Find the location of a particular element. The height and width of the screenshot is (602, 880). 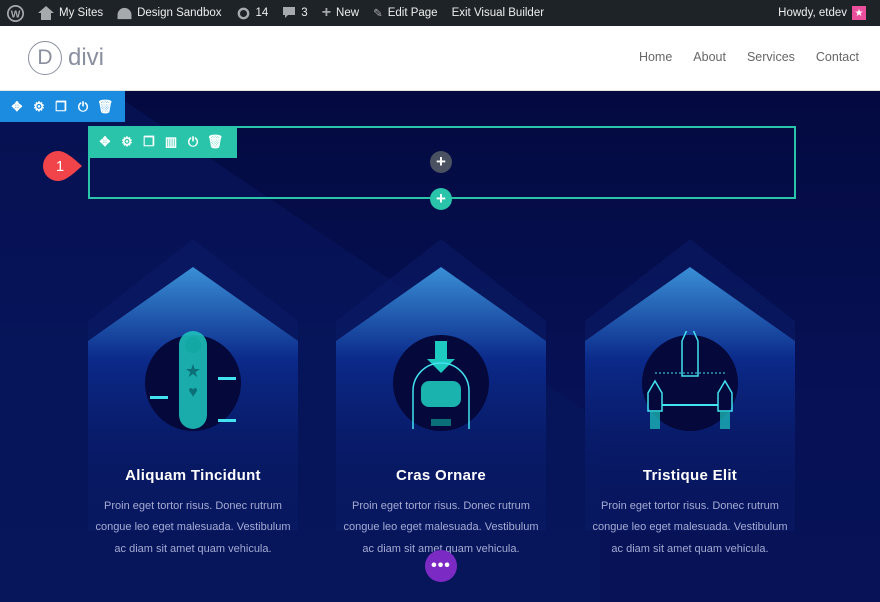

pencil-icon: ✎ is located at coordinates (378, 14).